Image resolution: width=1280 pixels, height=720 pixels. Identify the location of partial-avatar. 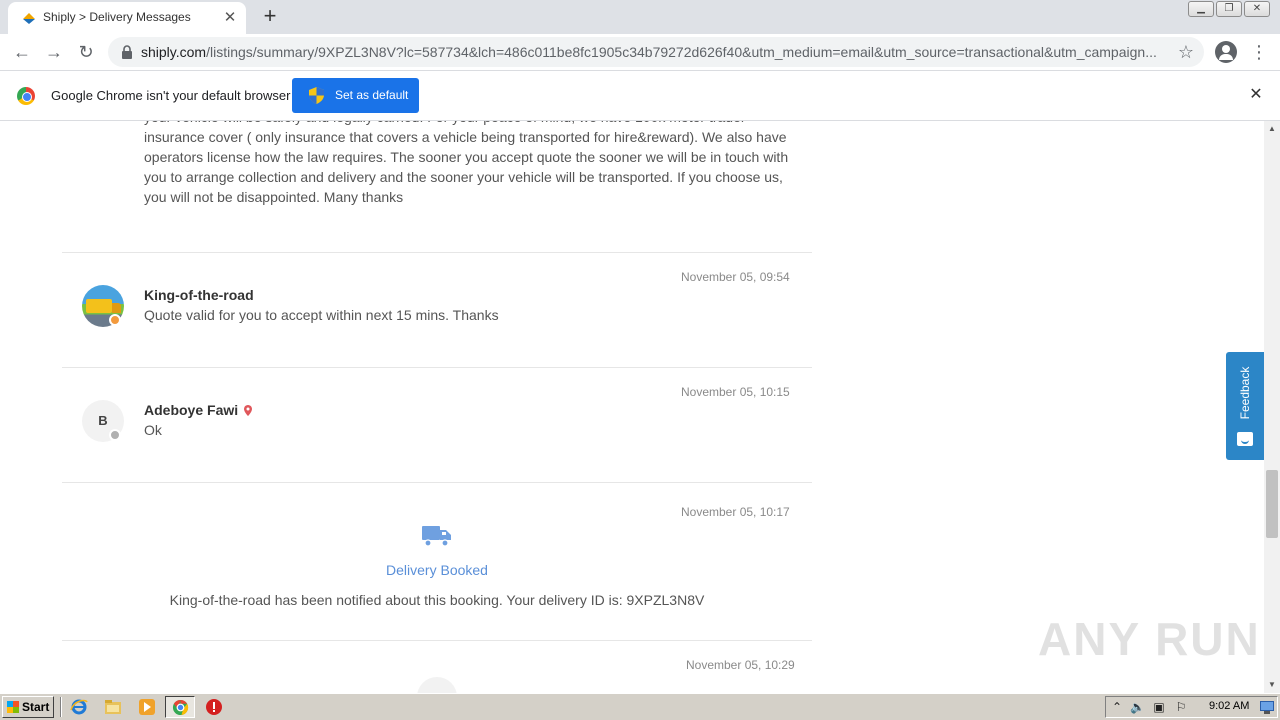
(437, 685).